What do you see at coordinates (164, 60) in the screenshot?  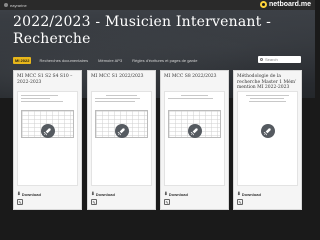 I see `tab-regles-ecritures: Règles d'écritures et pages de garde` at bounding box center [164, 60].